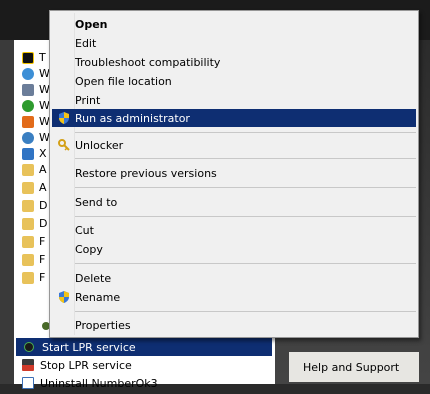 This screenshot has width=430, height=394. What do you see at coordinates (99, 383) in the screenshot?
I see `program-label: Uninstall NumberOk3` at bounding box center [99, 383].